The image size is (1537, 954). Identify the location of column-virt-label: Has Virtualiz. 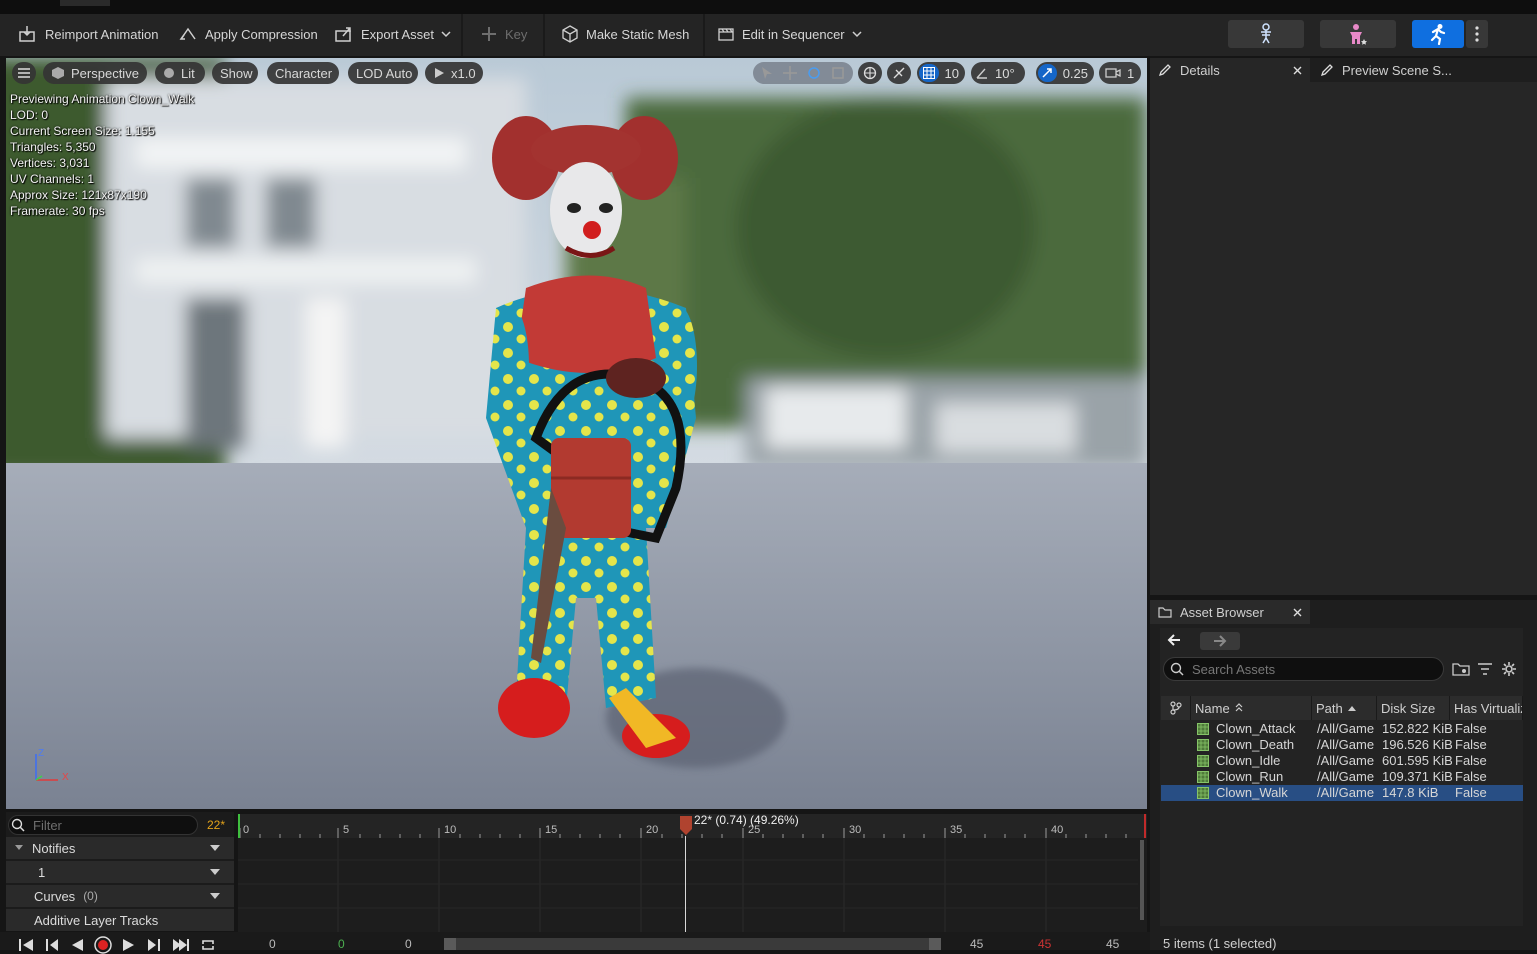
(1488, 708).